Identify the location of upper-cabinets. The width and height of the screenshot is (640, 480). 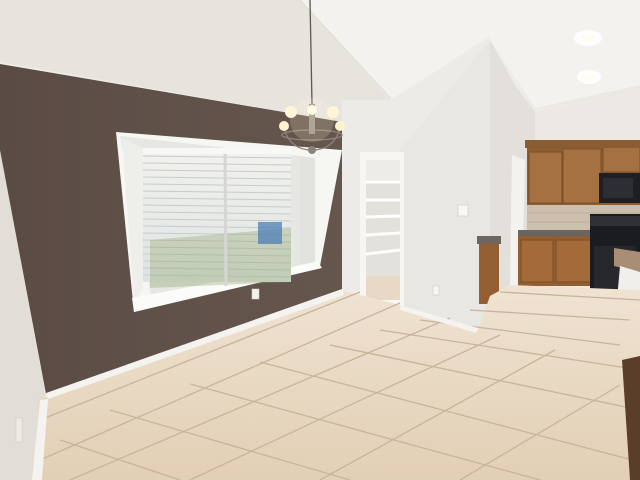
(582, 172).